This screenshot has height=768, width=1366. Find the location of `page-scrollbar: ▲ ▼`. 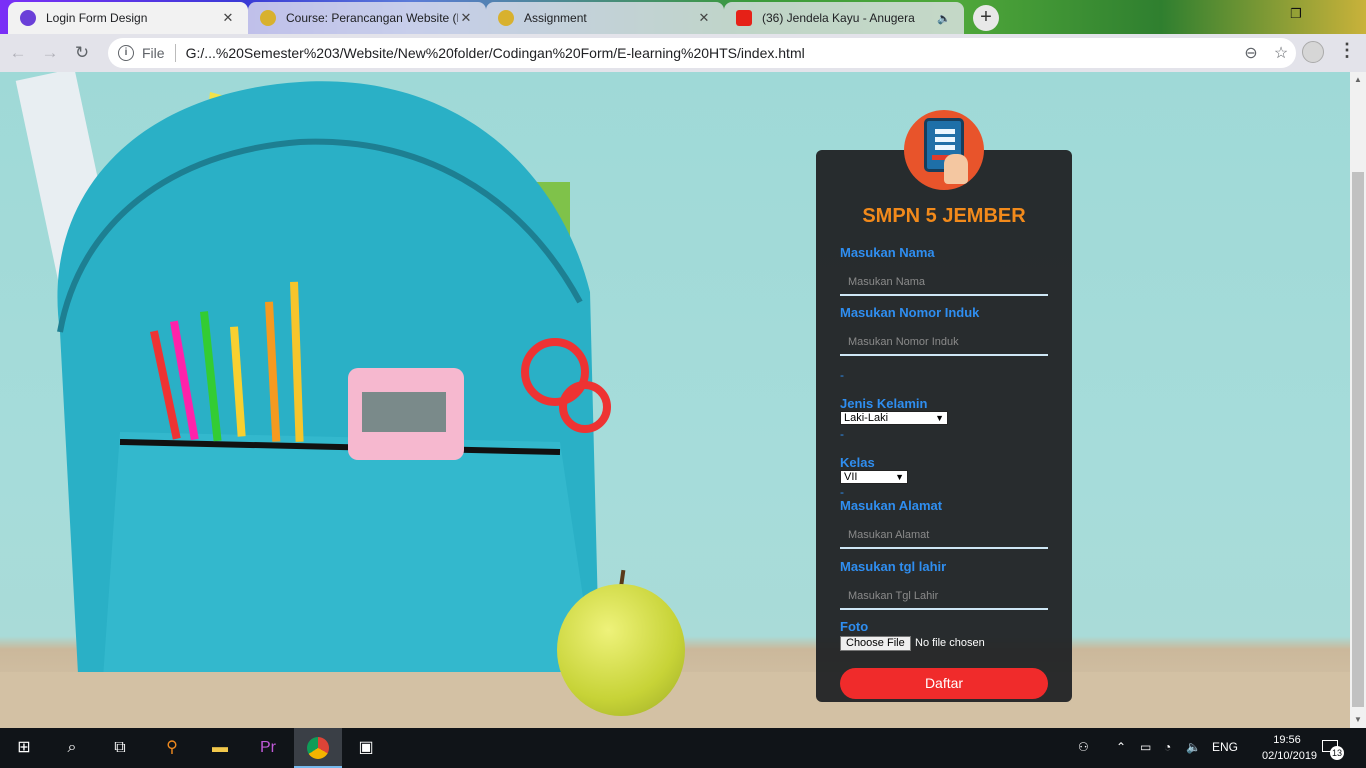

page-scrollbar: ▲ ▼ is located at coordinates (1358, 400).